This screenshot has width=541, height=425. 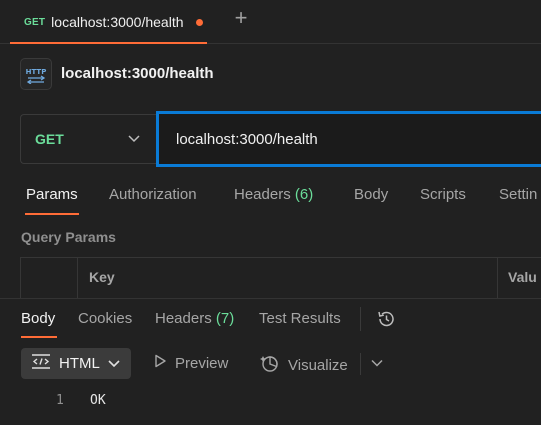 What do you see at coordinates (371, 194) in the screenshot?
I see `tab-body: Body` at bounding box center [371, 194].